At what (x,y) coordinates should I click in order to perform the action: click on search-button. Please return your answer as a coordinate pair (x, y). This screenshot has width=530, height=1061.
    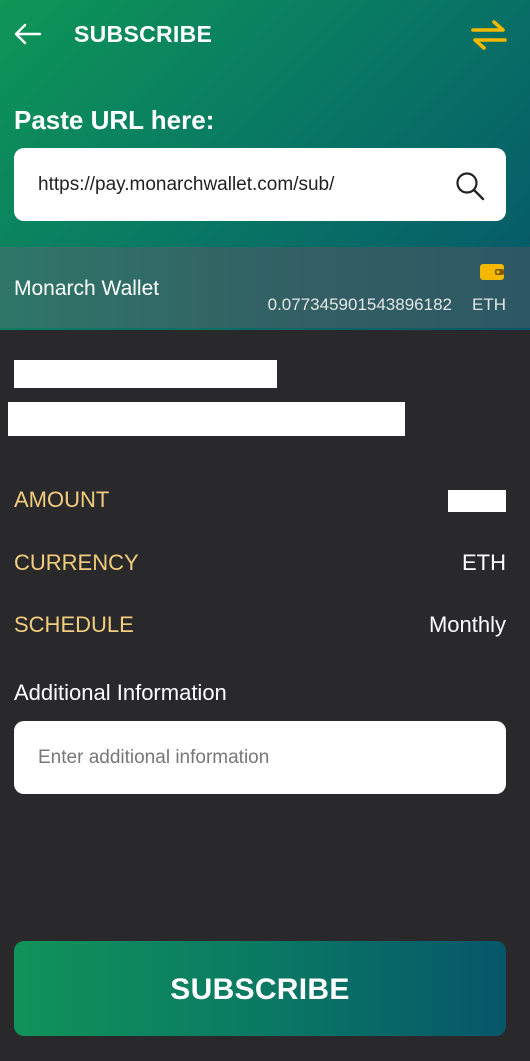
    Looking at the image, I should click on (470, 186).